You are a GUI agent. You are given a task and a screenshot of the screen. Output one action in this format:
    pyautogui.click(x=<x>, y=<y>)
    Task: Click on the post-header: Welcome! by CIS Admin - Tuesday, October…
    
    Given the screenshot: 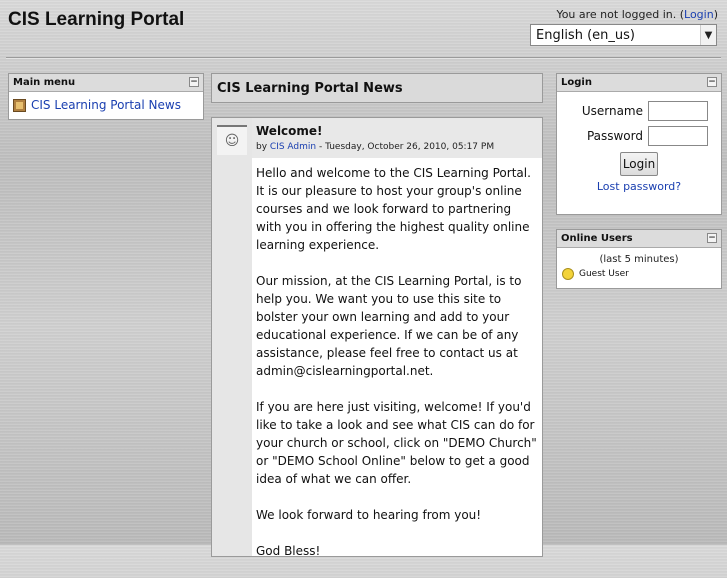 What is the action you would take?
    pyautogui.click(x=397, y=138)
    